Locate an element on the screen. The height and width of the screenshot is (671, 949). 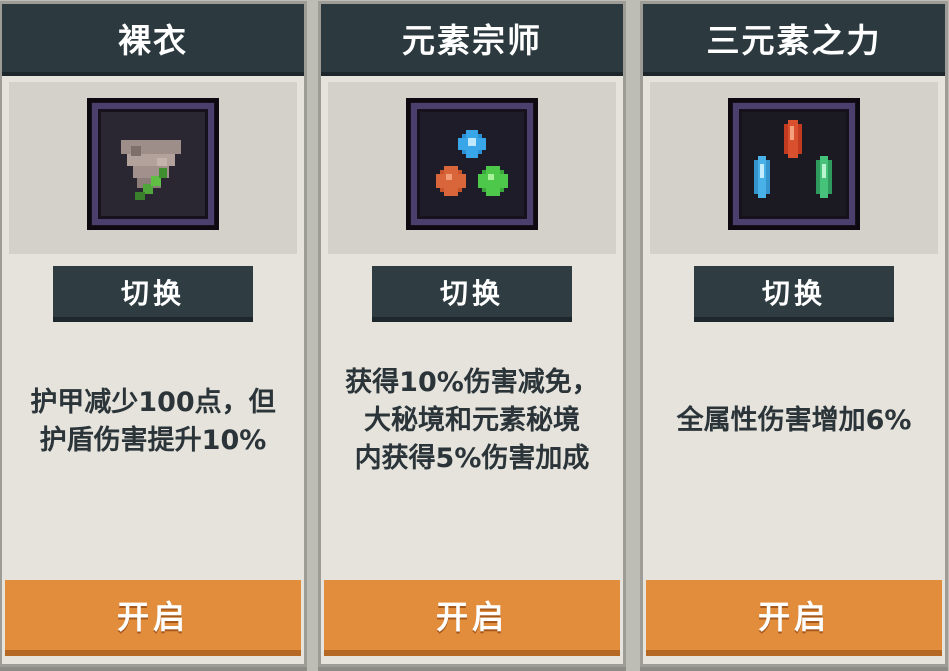
description-text: 护甲减少100点，但 护盾伤害提升10% is located at coordinates (153, 421).